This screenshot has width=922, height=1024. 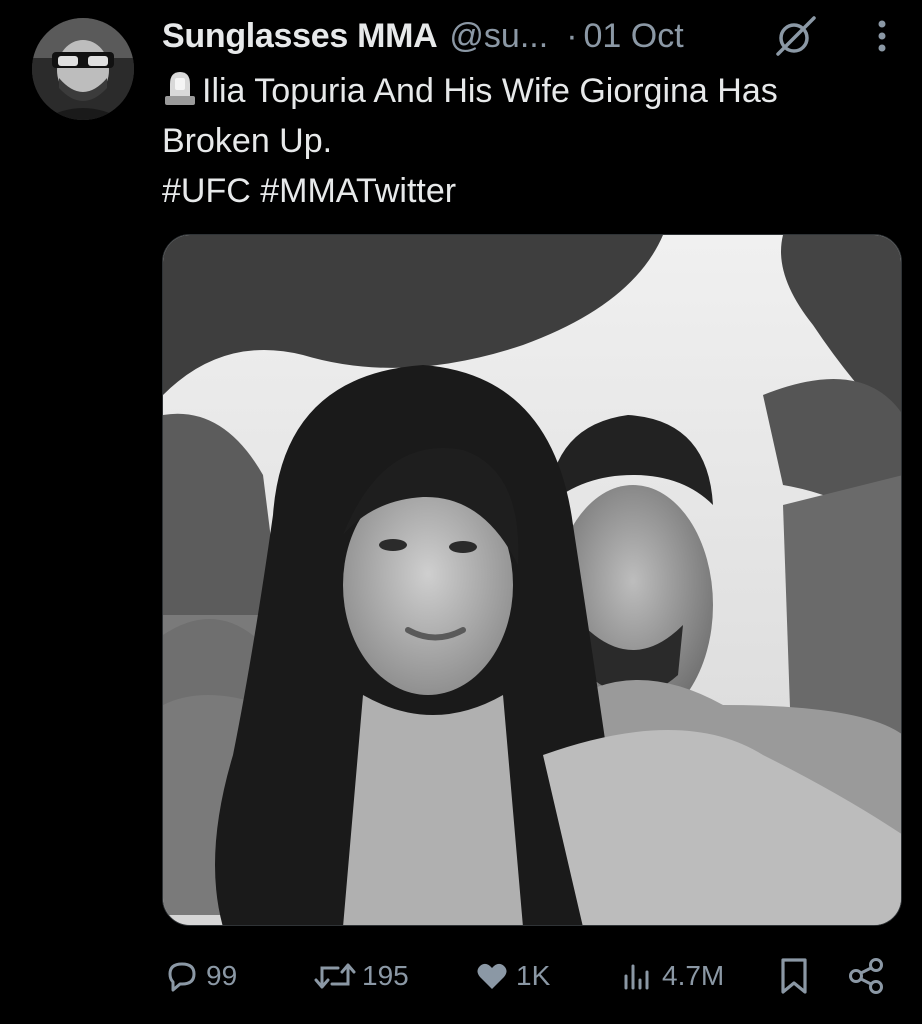 I want to click on views-chart-icon, so click(x=636, y=977).